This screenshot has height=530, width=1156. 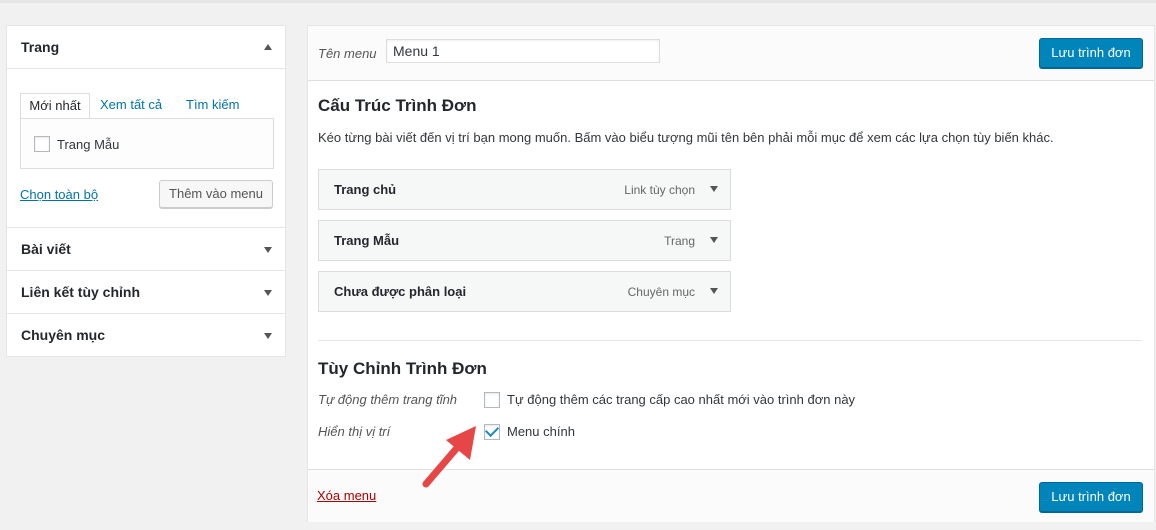 I want to click on menu-item: Trang chủ Link tùy chọn, so click(x=524, y=189).